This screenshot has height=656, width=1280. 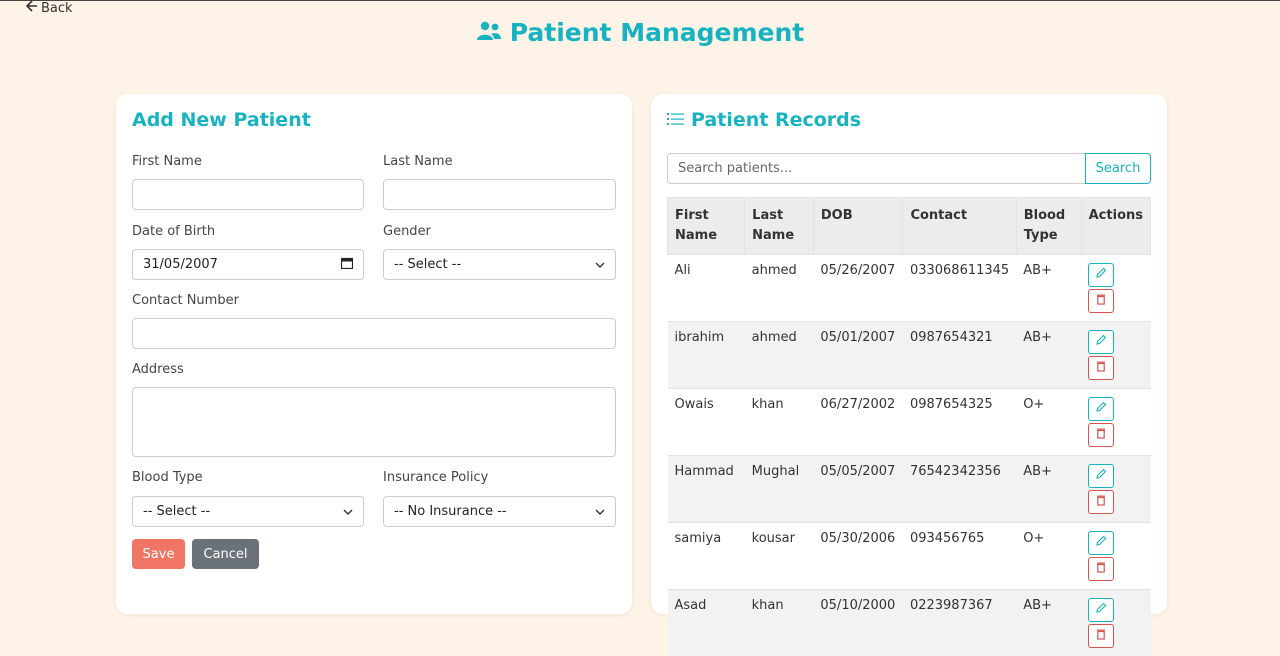 What do you see at coordinates (676, 120) in the screenshot?
I see `list-icon` at bounding box center [676, 120].